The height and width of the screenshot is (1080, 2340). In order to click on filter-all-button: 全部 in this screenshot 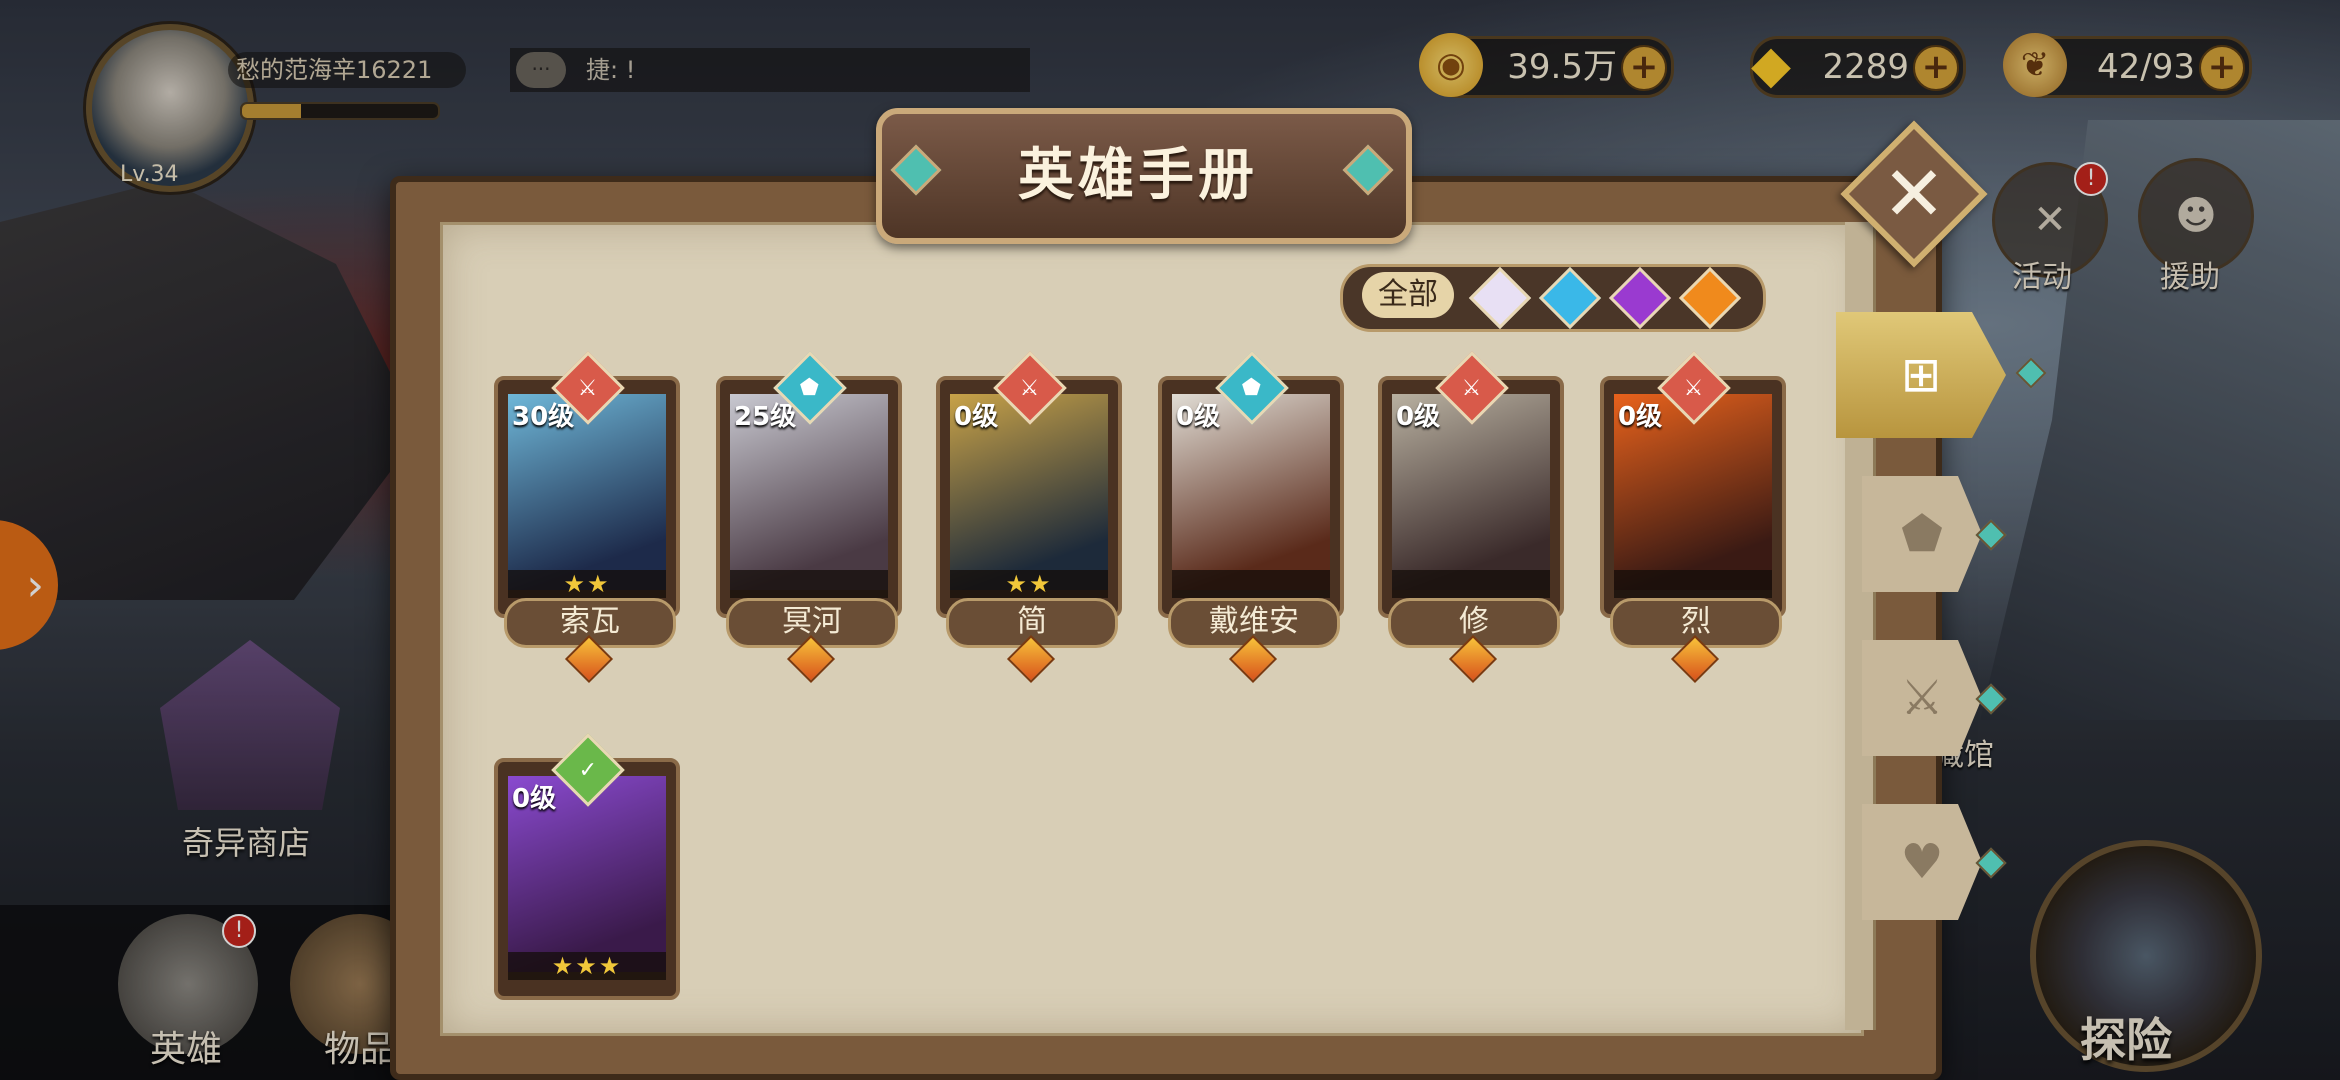, I will do `click(1408, 295)`.